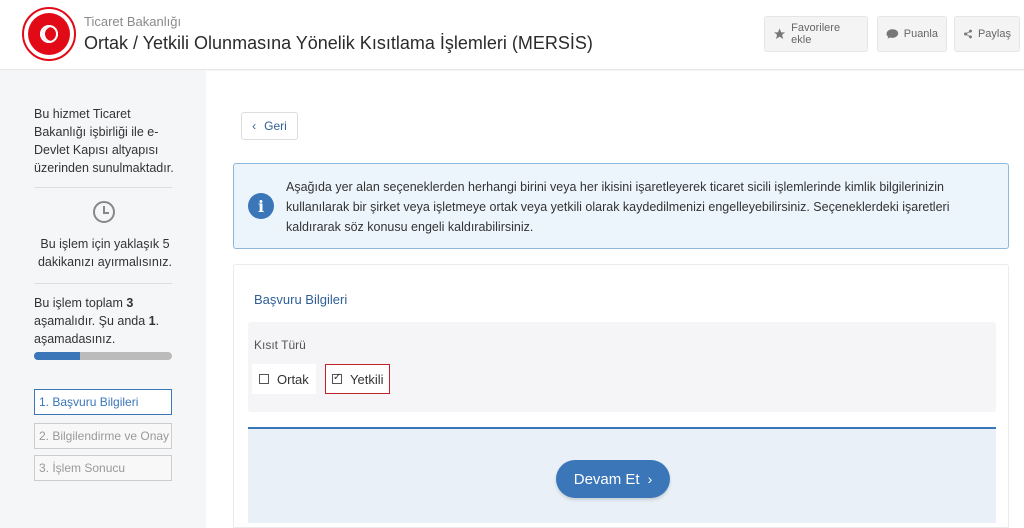 The width and height of the screenshot is (1024, 528). Describe the element at coordinates (780, 33) in the screenshot. I see `star-icon` at that location.